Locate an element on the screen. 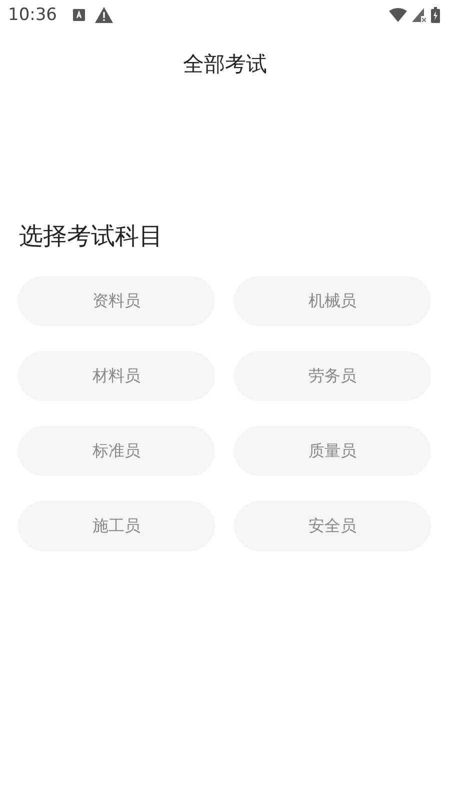 This screenshot has width=450, height=800. subject-button: 质量员 is located at coordinates (332, 451).